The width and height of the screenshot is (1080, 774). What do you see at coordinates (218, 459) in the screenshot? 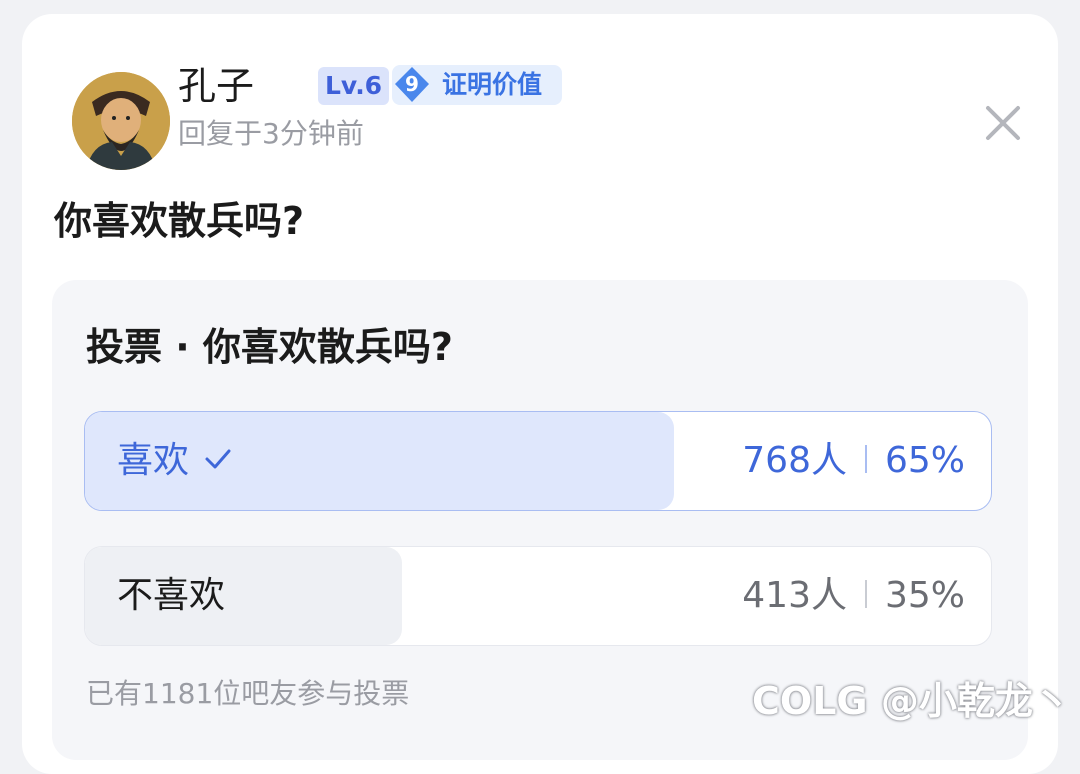
I see `checkmark-icon` at bounding box center [218, 459].